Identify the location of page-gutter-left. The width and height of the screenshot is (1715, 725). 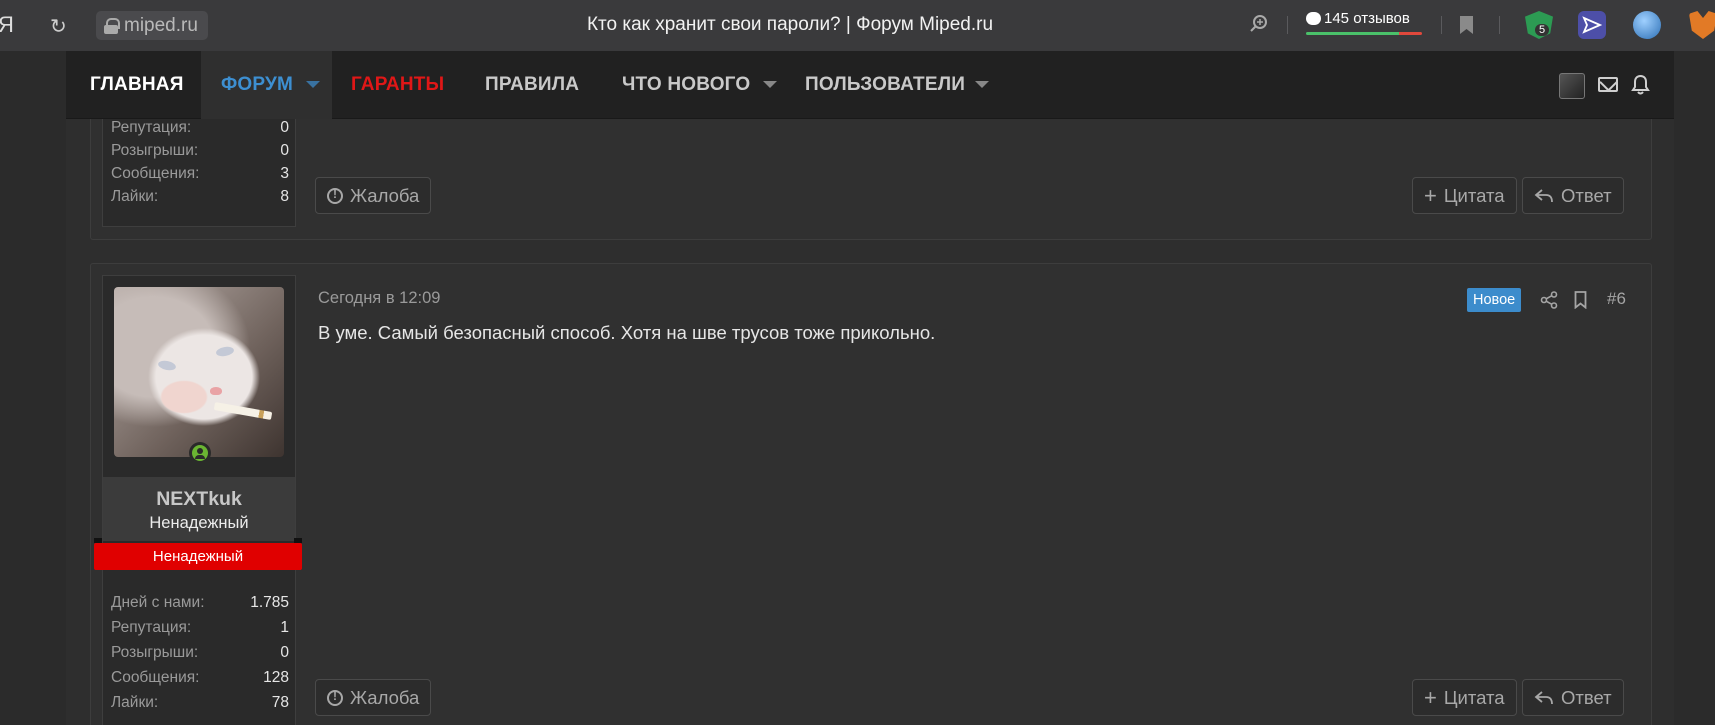
(33, 388).